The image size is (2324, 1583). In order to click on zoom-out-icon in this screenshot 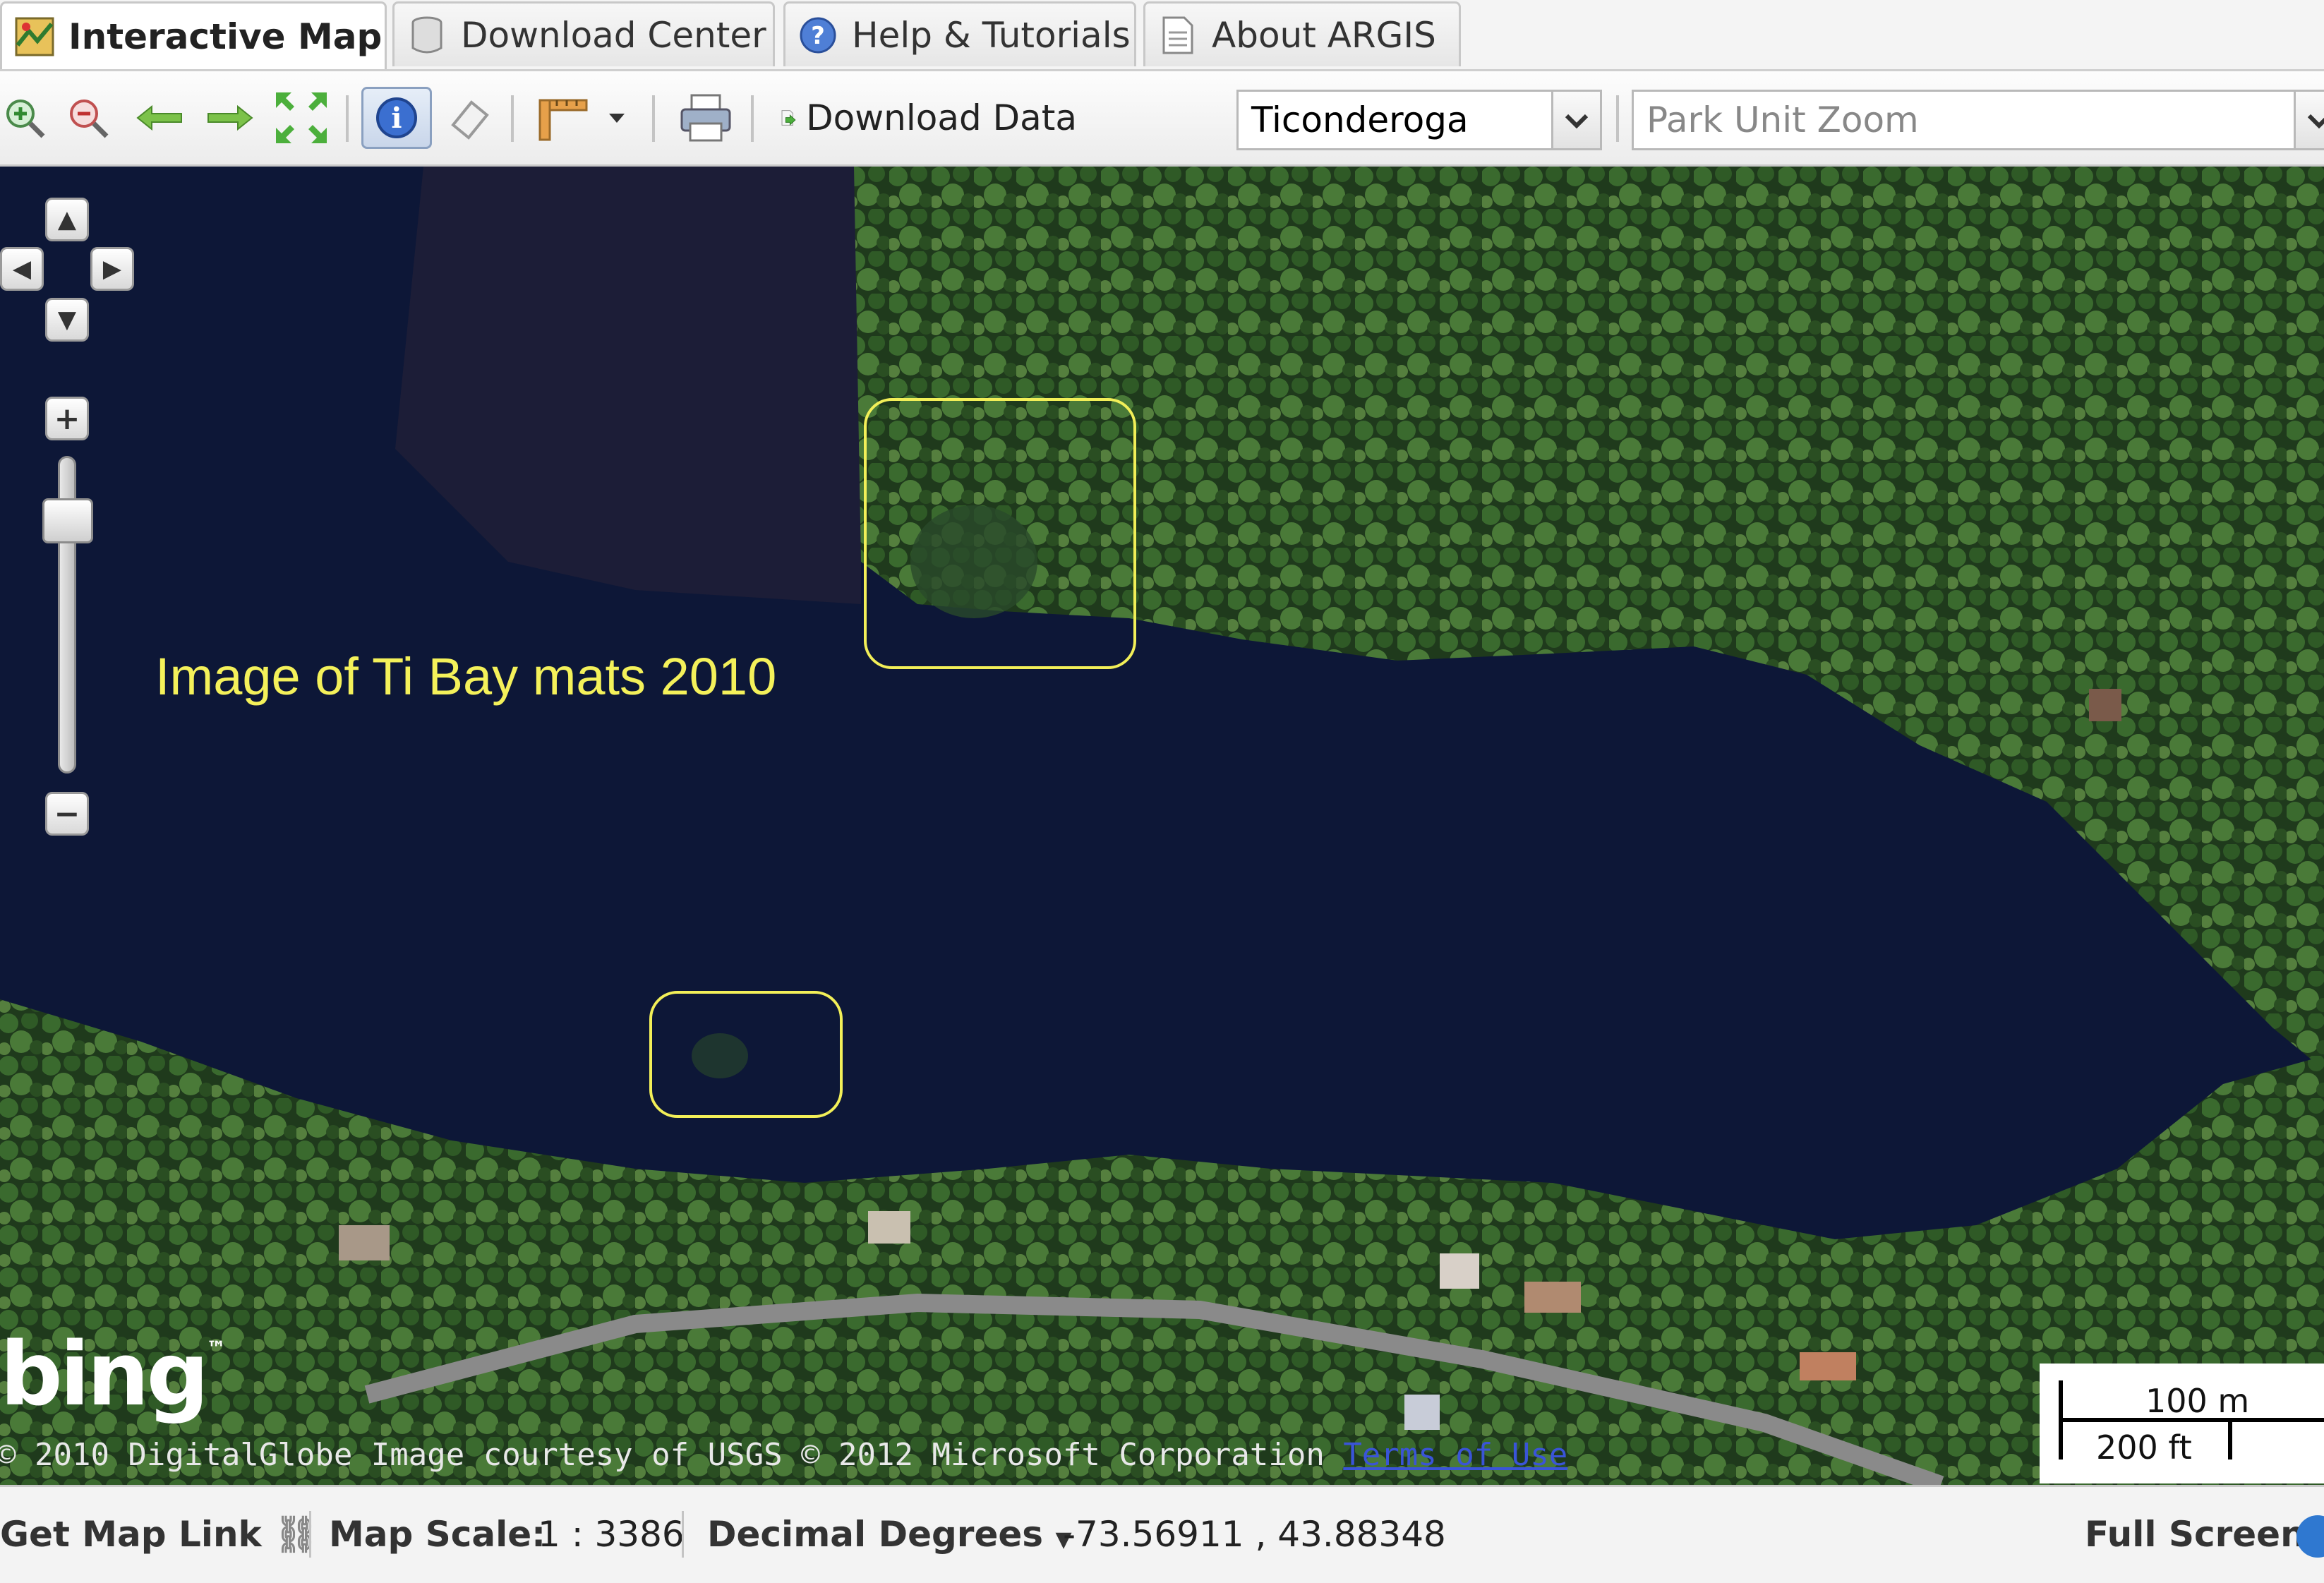, I will do `click(90, 119)`.